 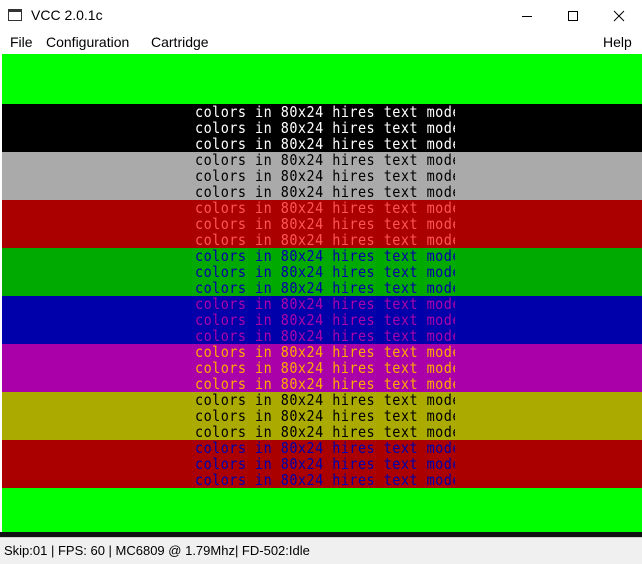 I want to click on close-button, so click(x=619, y=15).